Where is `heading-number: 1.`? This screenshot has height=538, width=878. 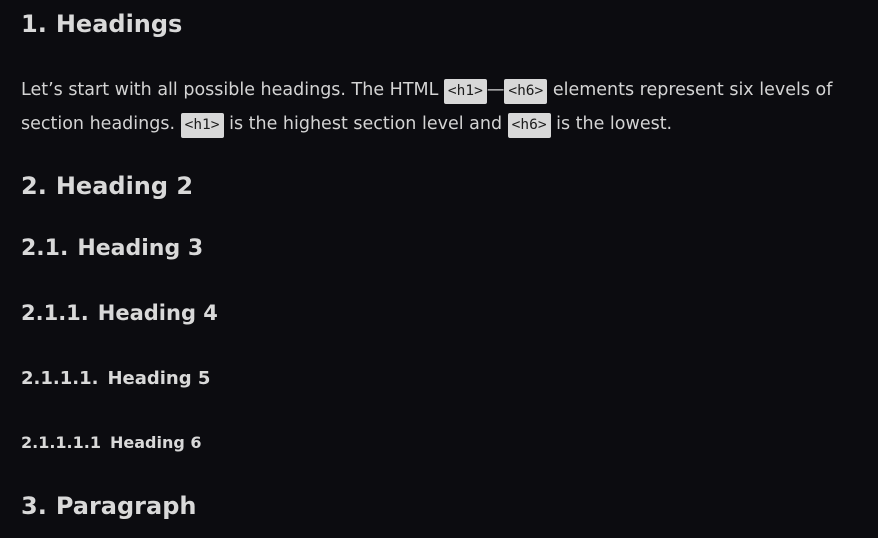 heading-number: 1. is located at coordinates (34, 24).